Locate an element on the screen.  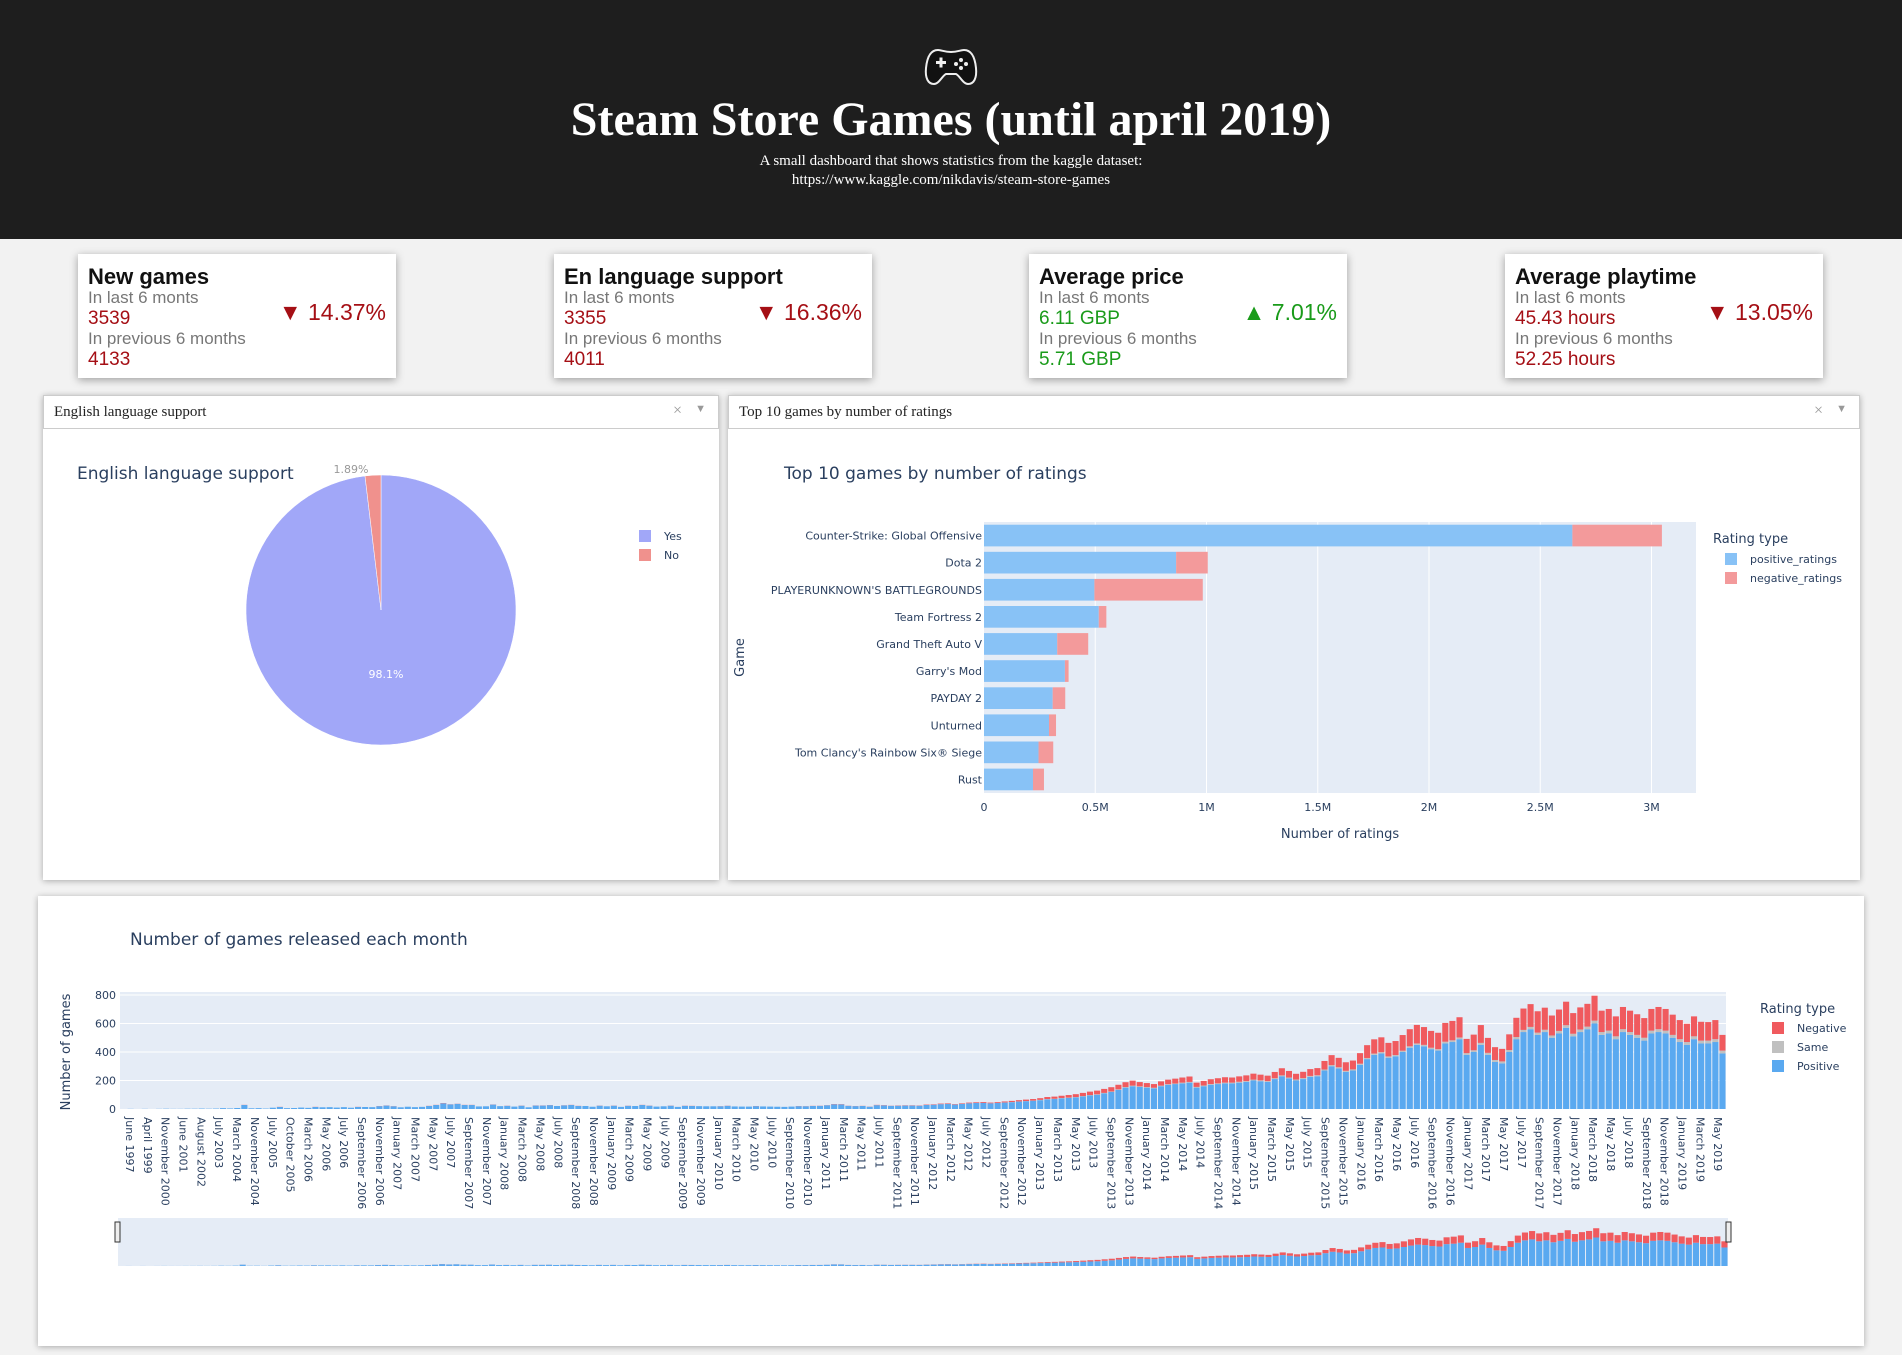
legend-swatch-same is located at coordinates (1778, 1047).